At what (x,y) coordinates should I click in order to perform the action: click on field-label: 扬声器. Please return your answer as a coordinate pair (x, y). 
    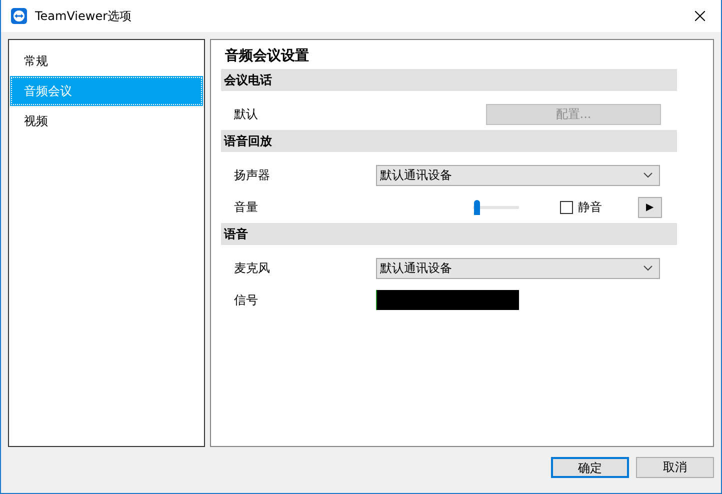
    Looking at the image, I should click on (252, 175).